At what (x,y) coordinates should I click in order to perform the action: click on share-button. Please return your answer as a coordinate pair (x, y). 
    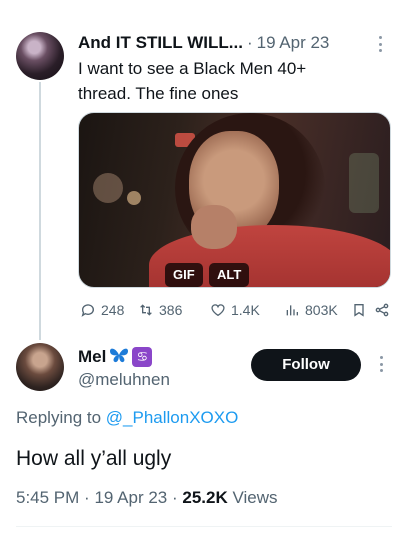
    Looking at the image, I should click on (382, 310).